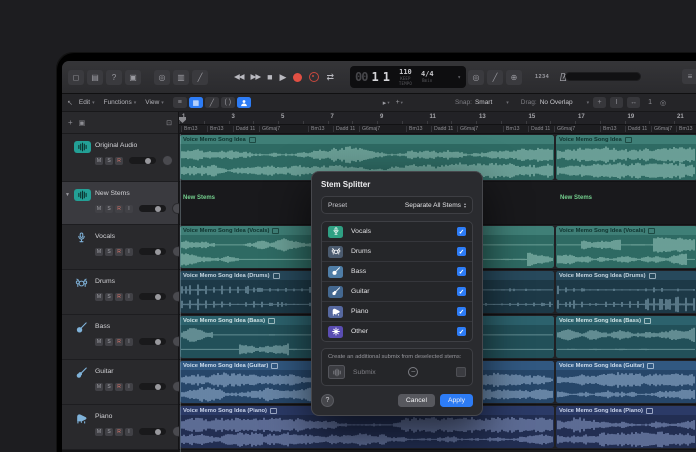 This screenshot has width=696, height=452. I want to click on capture-record-icon, so click(314, 77).